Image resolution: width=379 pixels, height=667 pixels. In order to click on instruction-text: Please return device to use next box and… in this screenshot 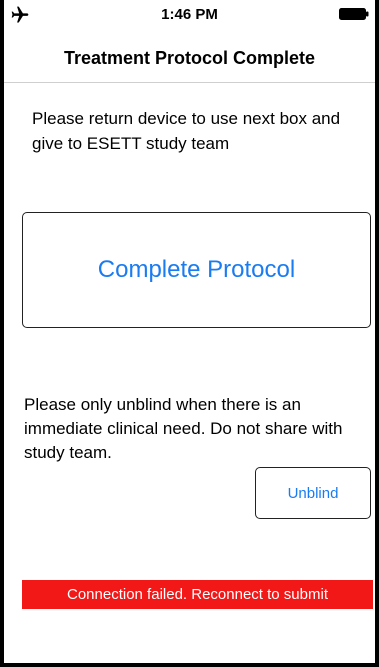, I will do `click(186, 131)`.